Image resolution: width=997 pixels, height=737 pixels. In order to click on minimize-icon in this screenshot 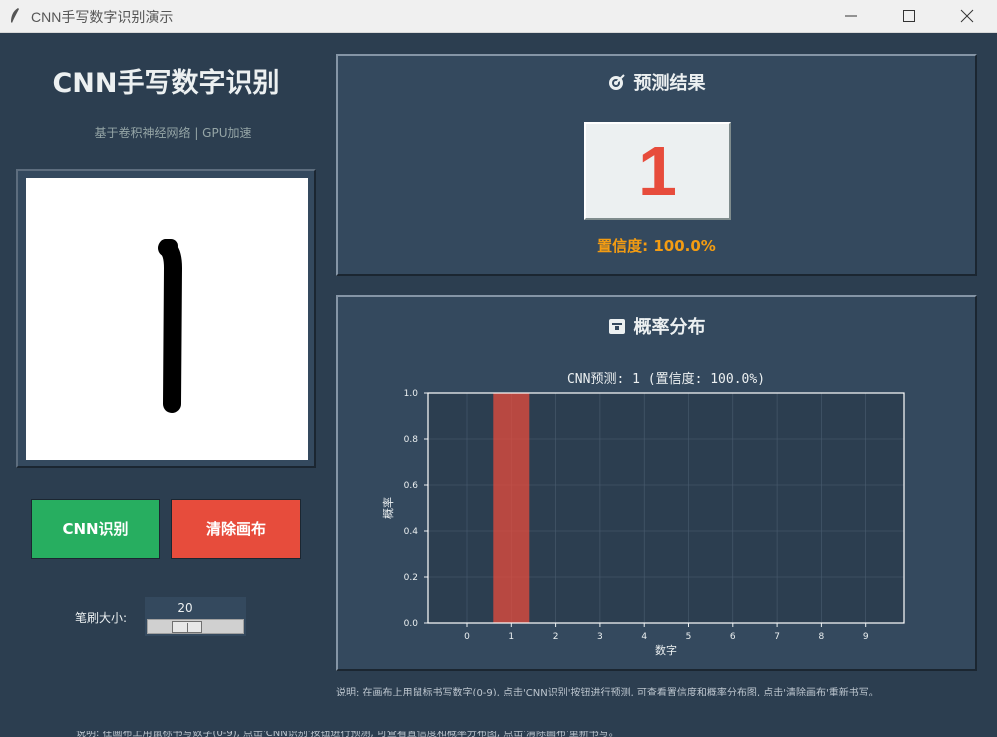, I will do `click(851, 16)`.